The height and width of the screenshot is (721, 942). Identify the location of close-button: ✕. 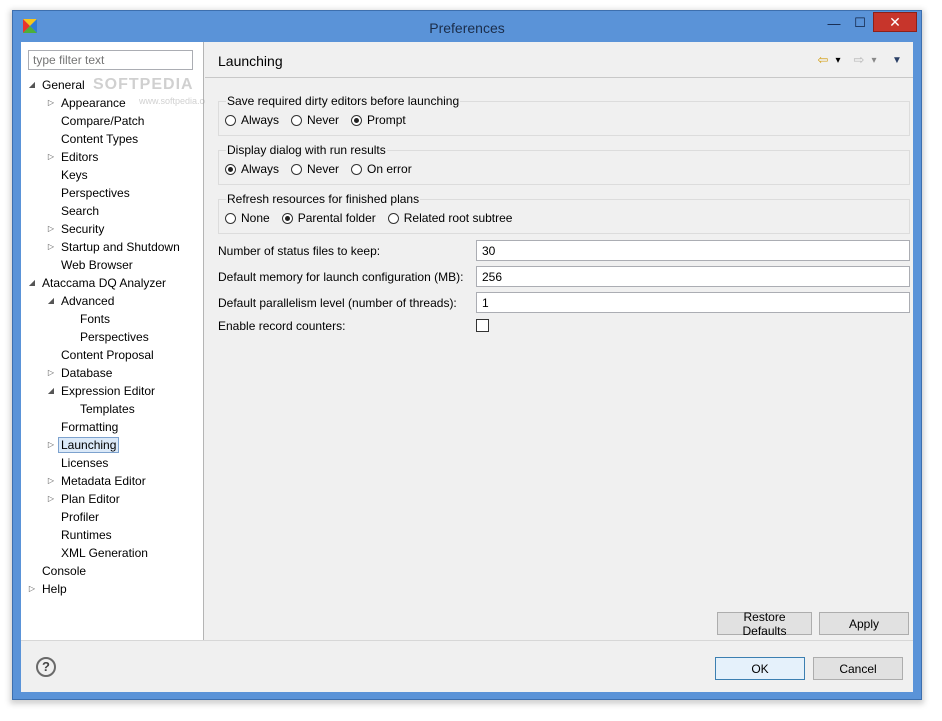
(895, 22).